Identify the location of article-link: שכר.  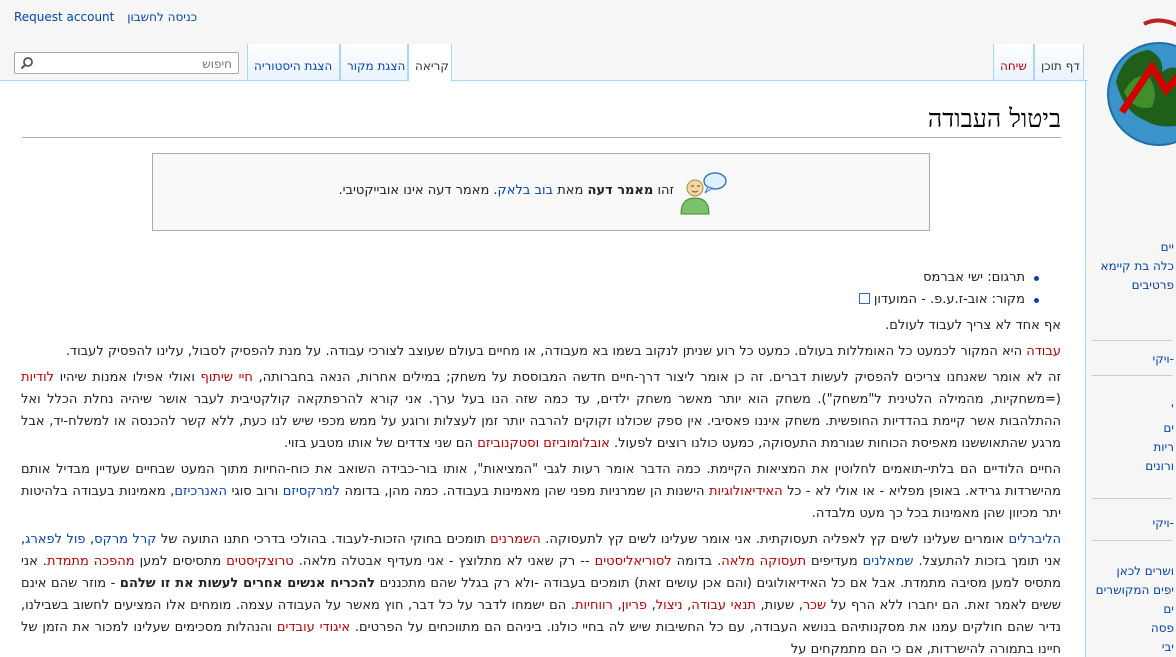
(814, 605).